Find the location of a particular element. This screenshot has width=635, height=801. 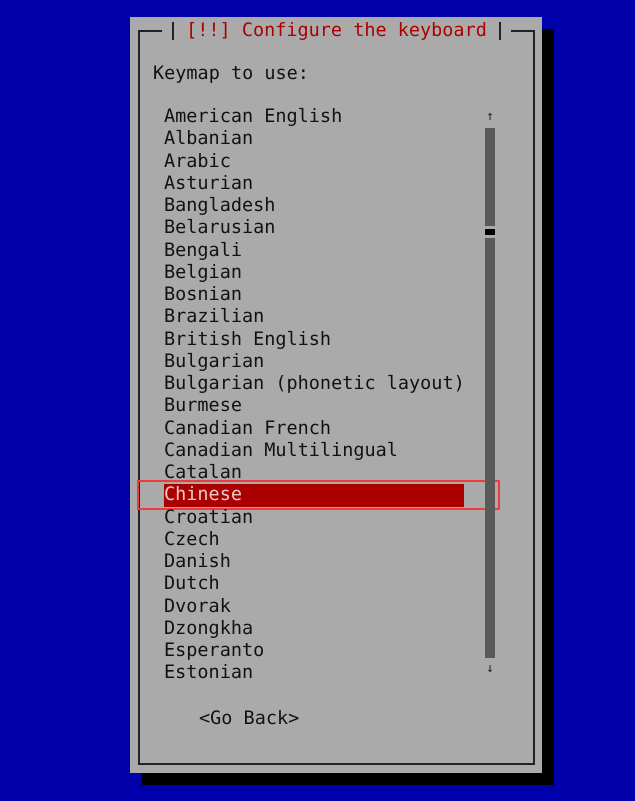

keymap-option: Albanian is located at coordinates (314, 139).